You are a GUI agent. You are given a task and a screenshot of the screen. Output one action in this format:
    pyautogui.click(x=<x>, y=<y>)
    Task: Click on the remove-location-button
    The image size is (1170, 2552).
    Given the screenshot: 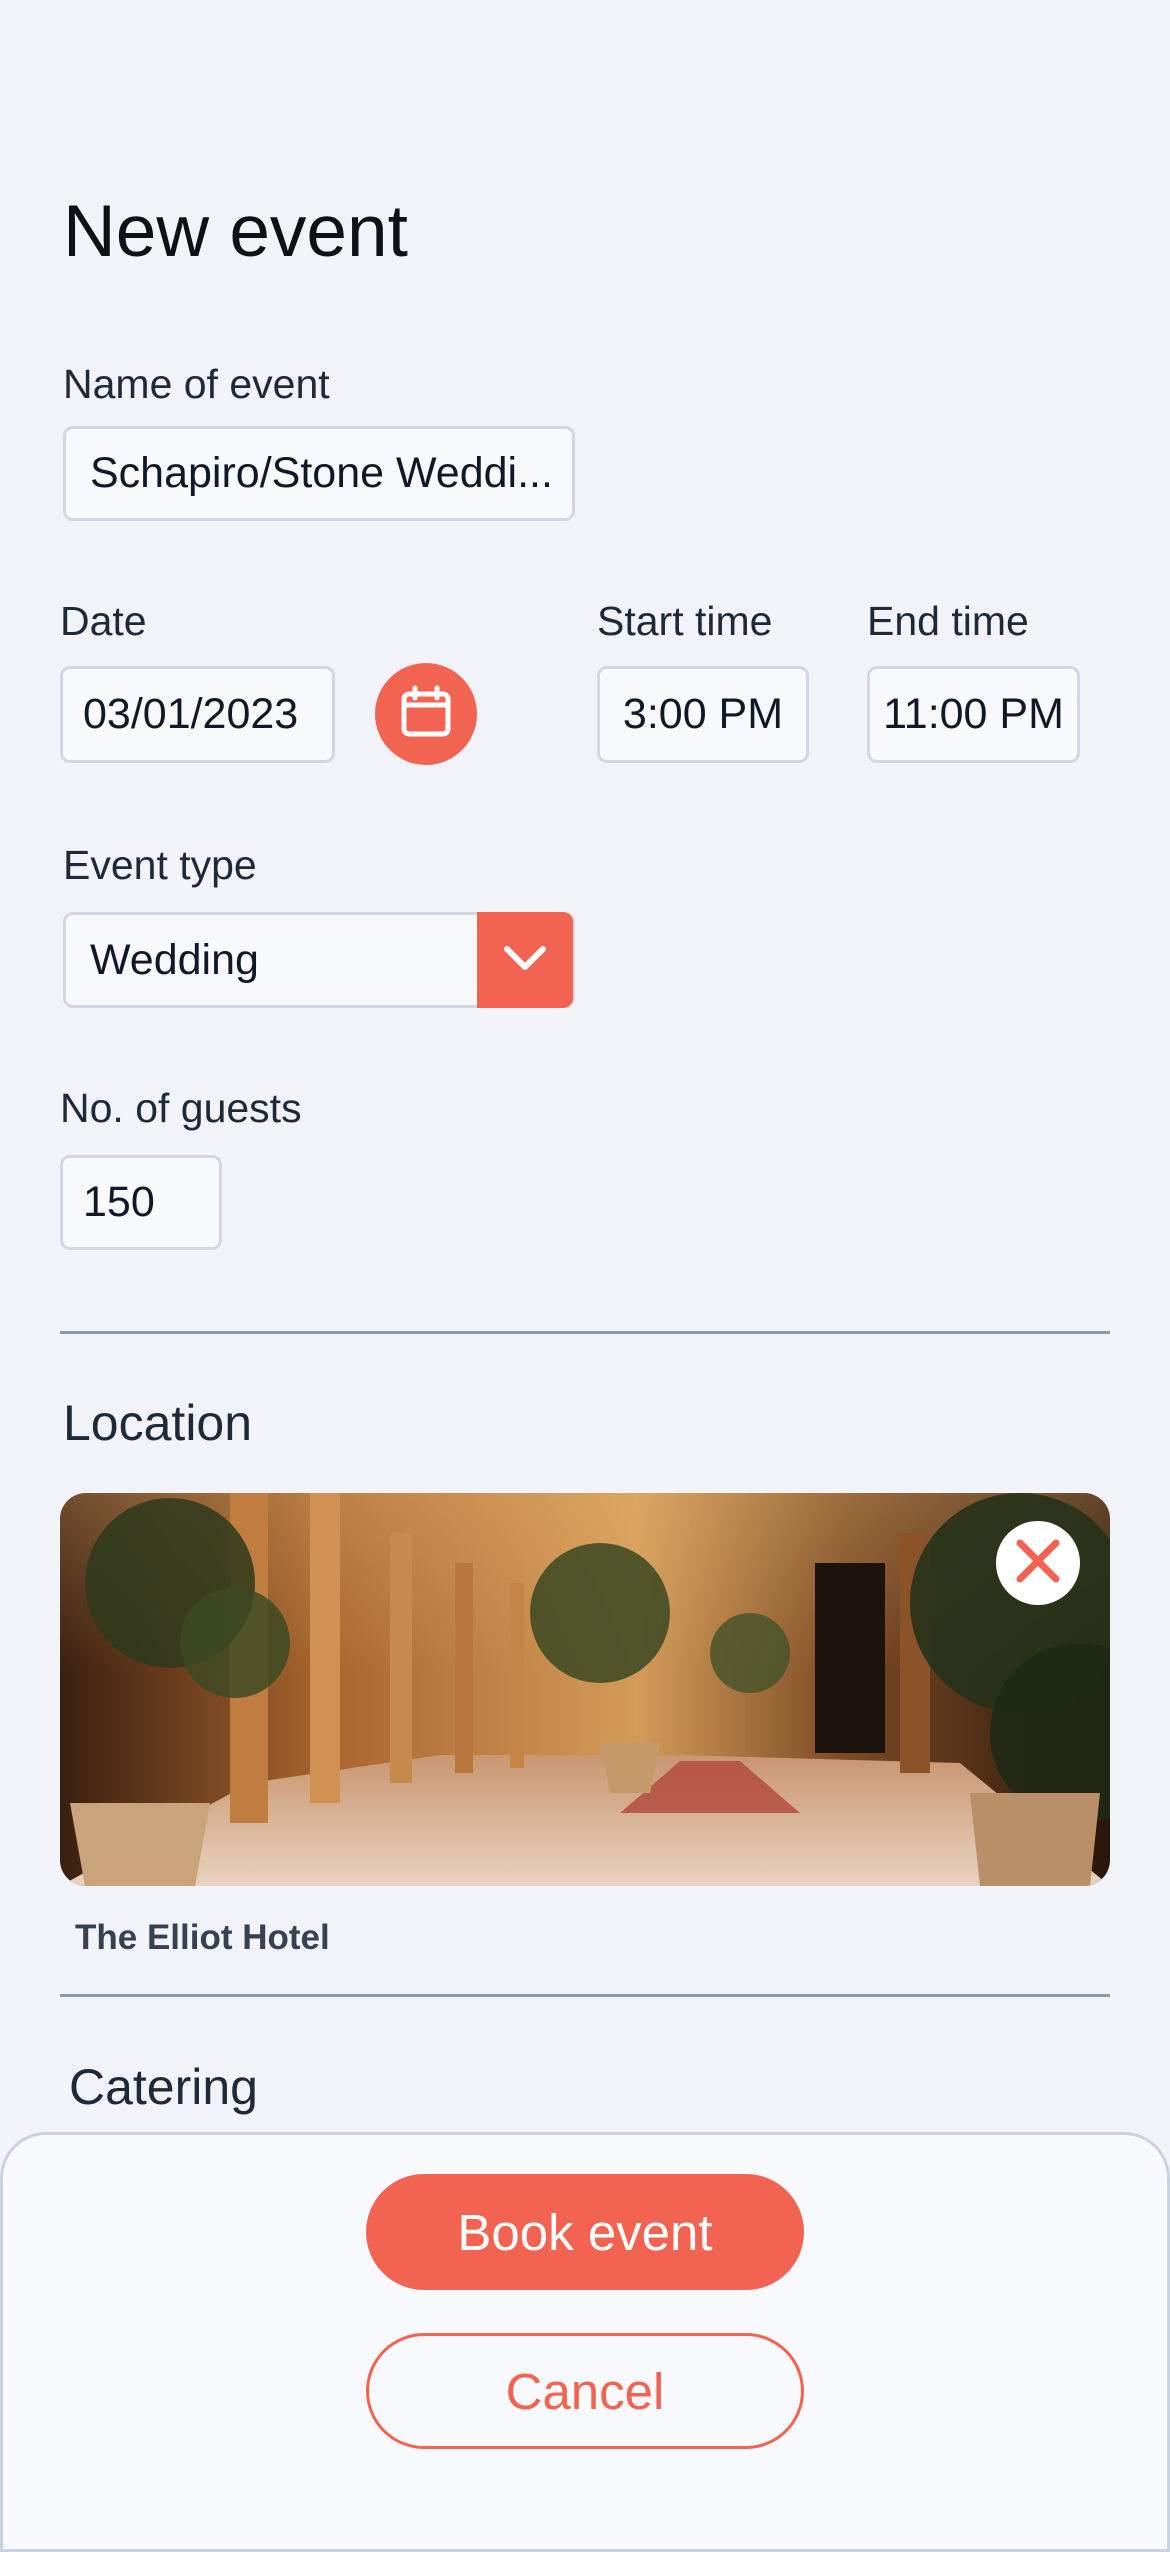 What is the action you would take?
    pyautogui.click(x=1038, y=1563)
    